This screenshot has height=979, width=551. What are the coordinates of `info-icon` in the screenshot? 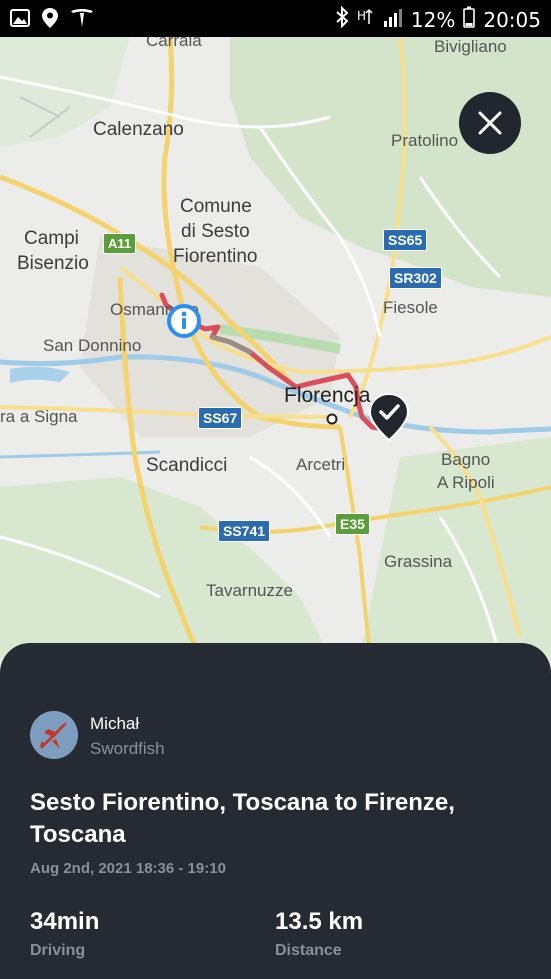 It's located at (184, 321).